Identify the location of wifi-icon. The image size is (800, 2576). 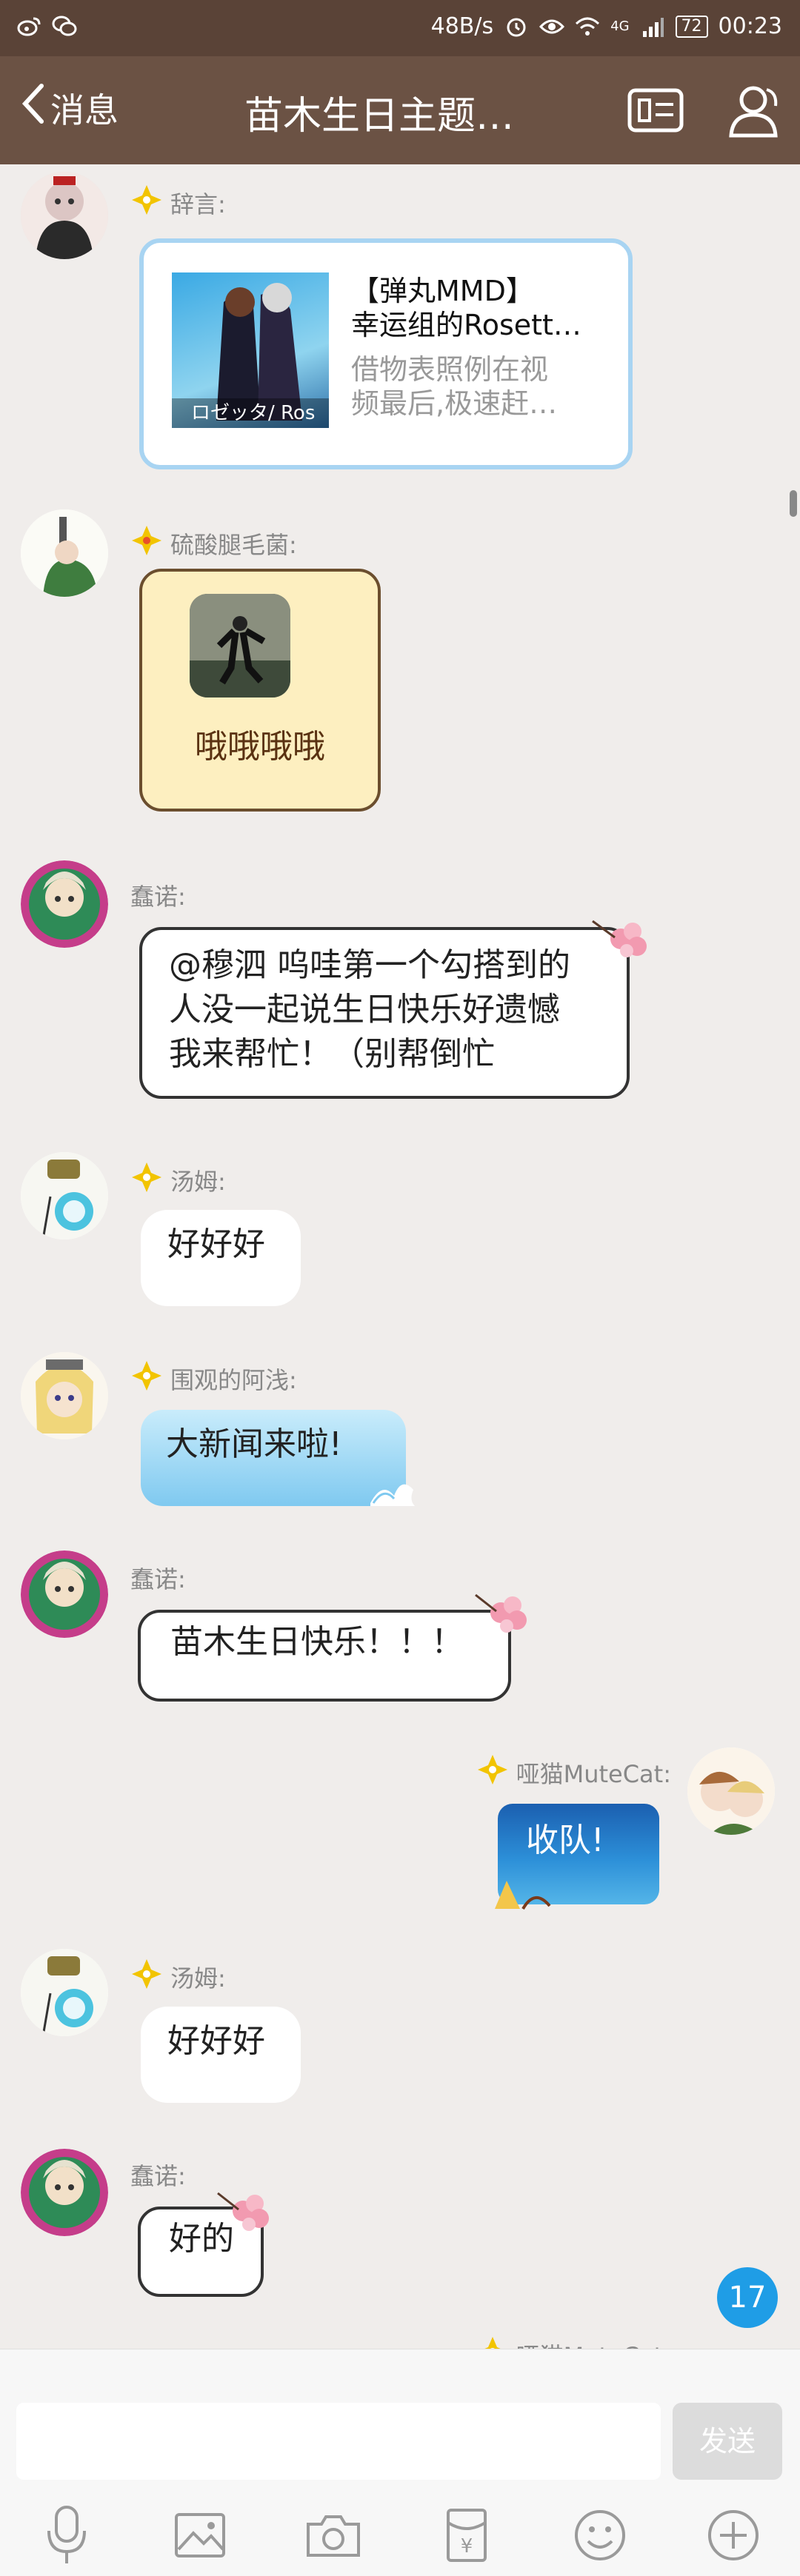
(587, 26).